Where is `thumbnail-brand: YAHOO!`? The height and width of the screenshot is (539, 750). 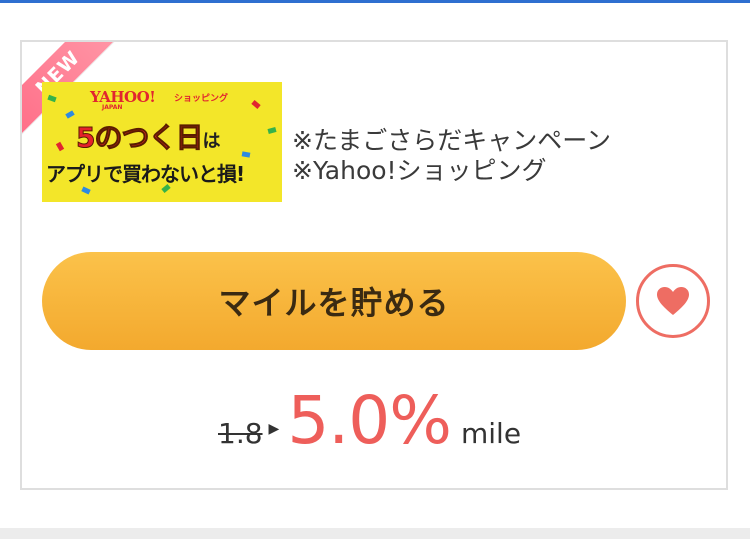 thumbnail-brand: YAHOO! is located at coordinates (123, 97).